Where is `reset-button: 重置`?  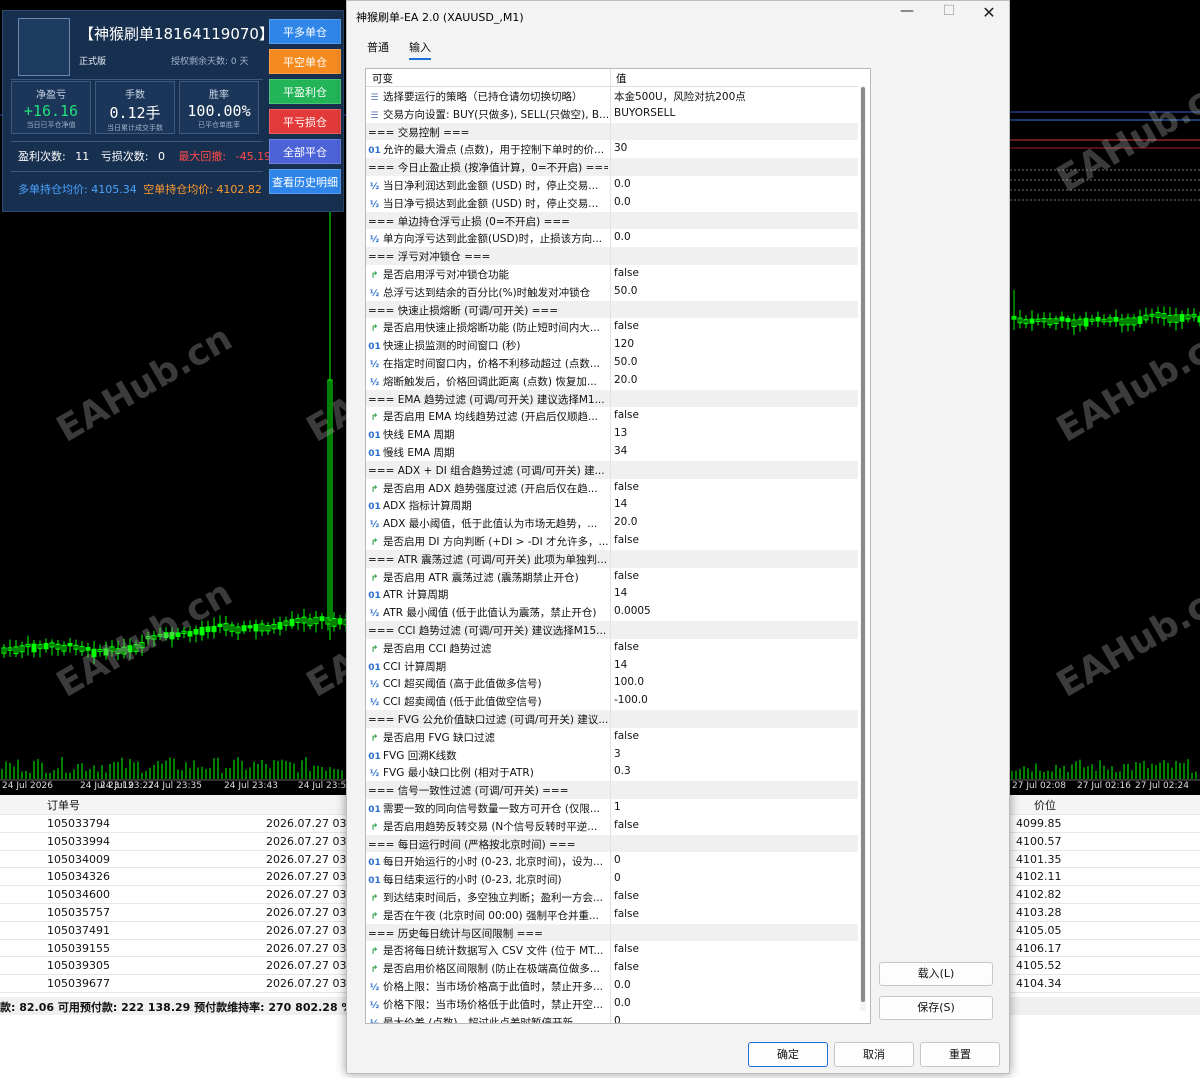 reset-button: 重置 is located at coordinates (960, 1054).